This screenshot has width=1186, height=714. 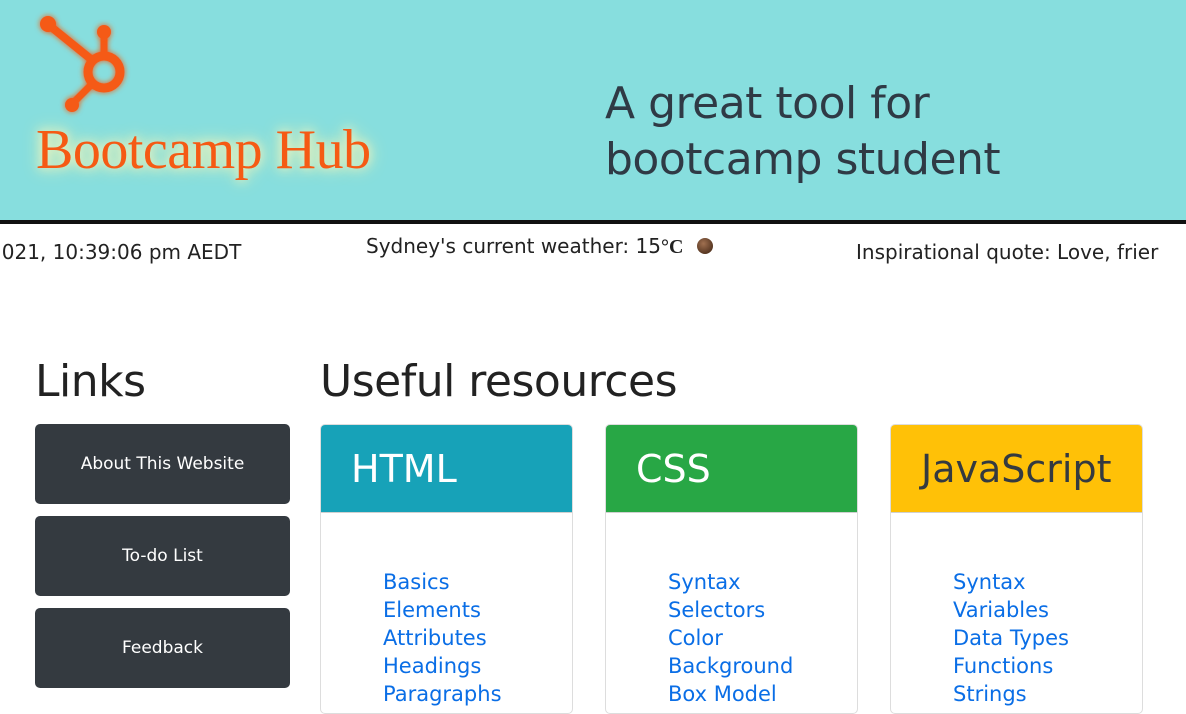 I want to click on tagline-line-1: A great tool for, so click(x=767, y=103).